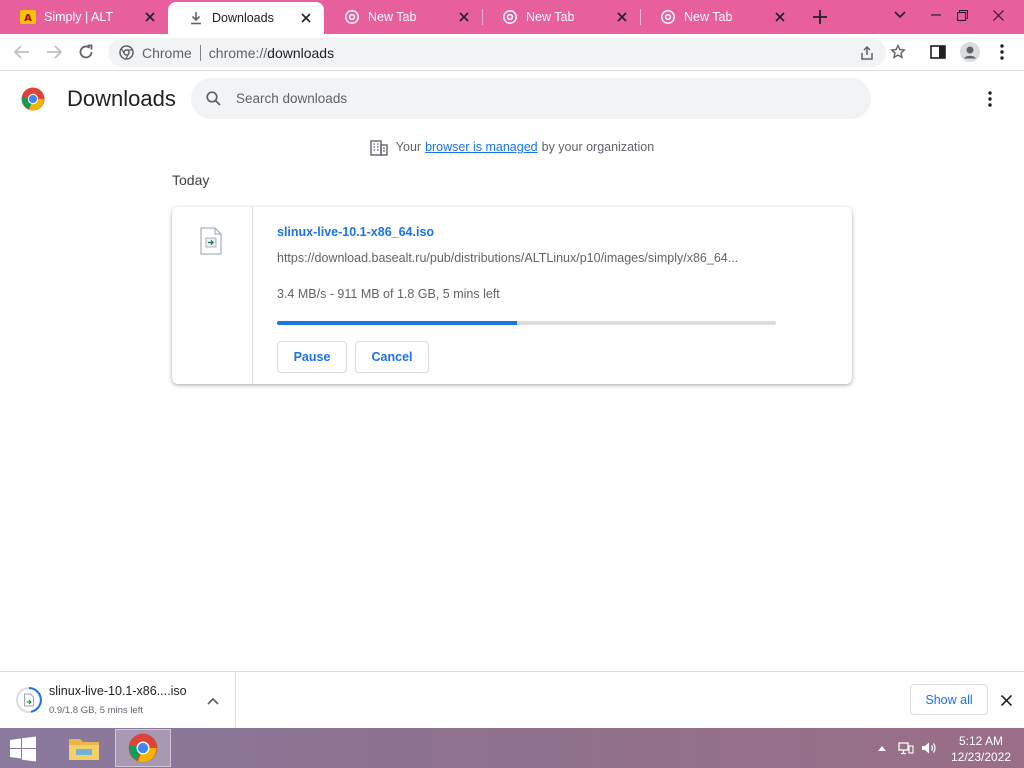 This screenshot has height=768, width=1024. I want to click on plus-icon, so click(820, 17).